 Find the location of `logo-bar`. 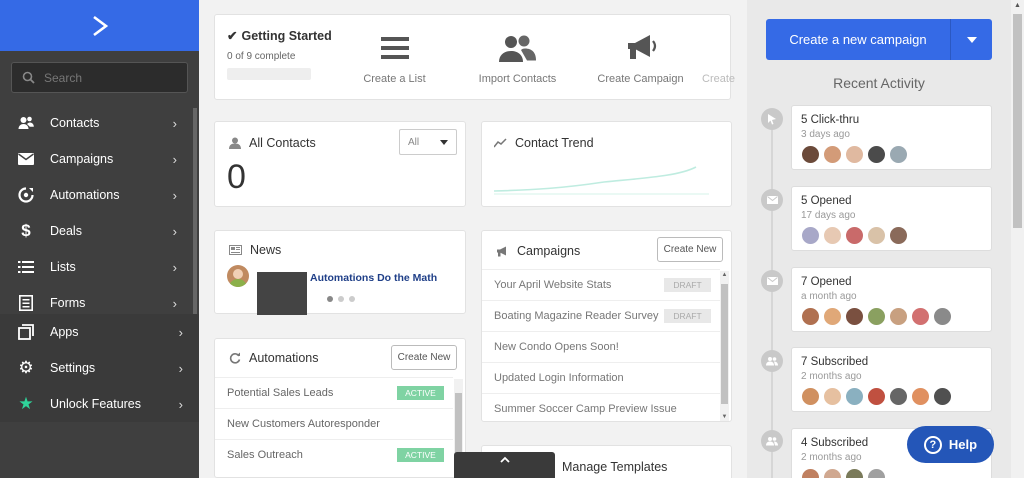

logo-bar is located at coordinates (99, 25).